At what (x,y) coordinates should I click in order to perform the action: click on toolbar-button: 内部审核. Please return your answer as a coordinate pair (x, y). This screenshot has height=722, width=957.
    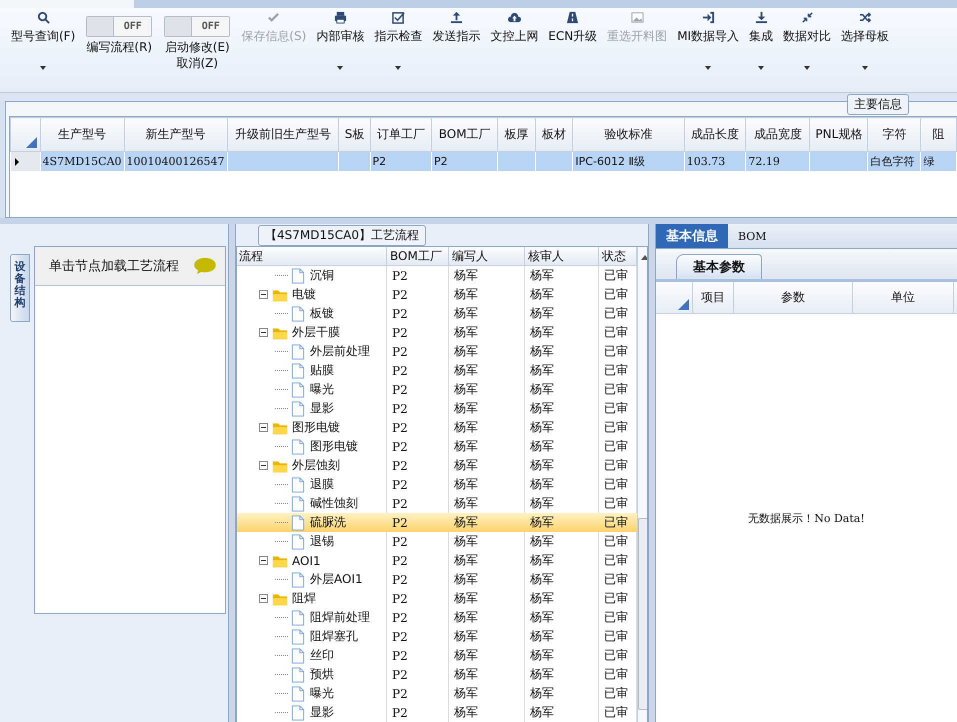
    Looking at the image, I should click on (340, 47).